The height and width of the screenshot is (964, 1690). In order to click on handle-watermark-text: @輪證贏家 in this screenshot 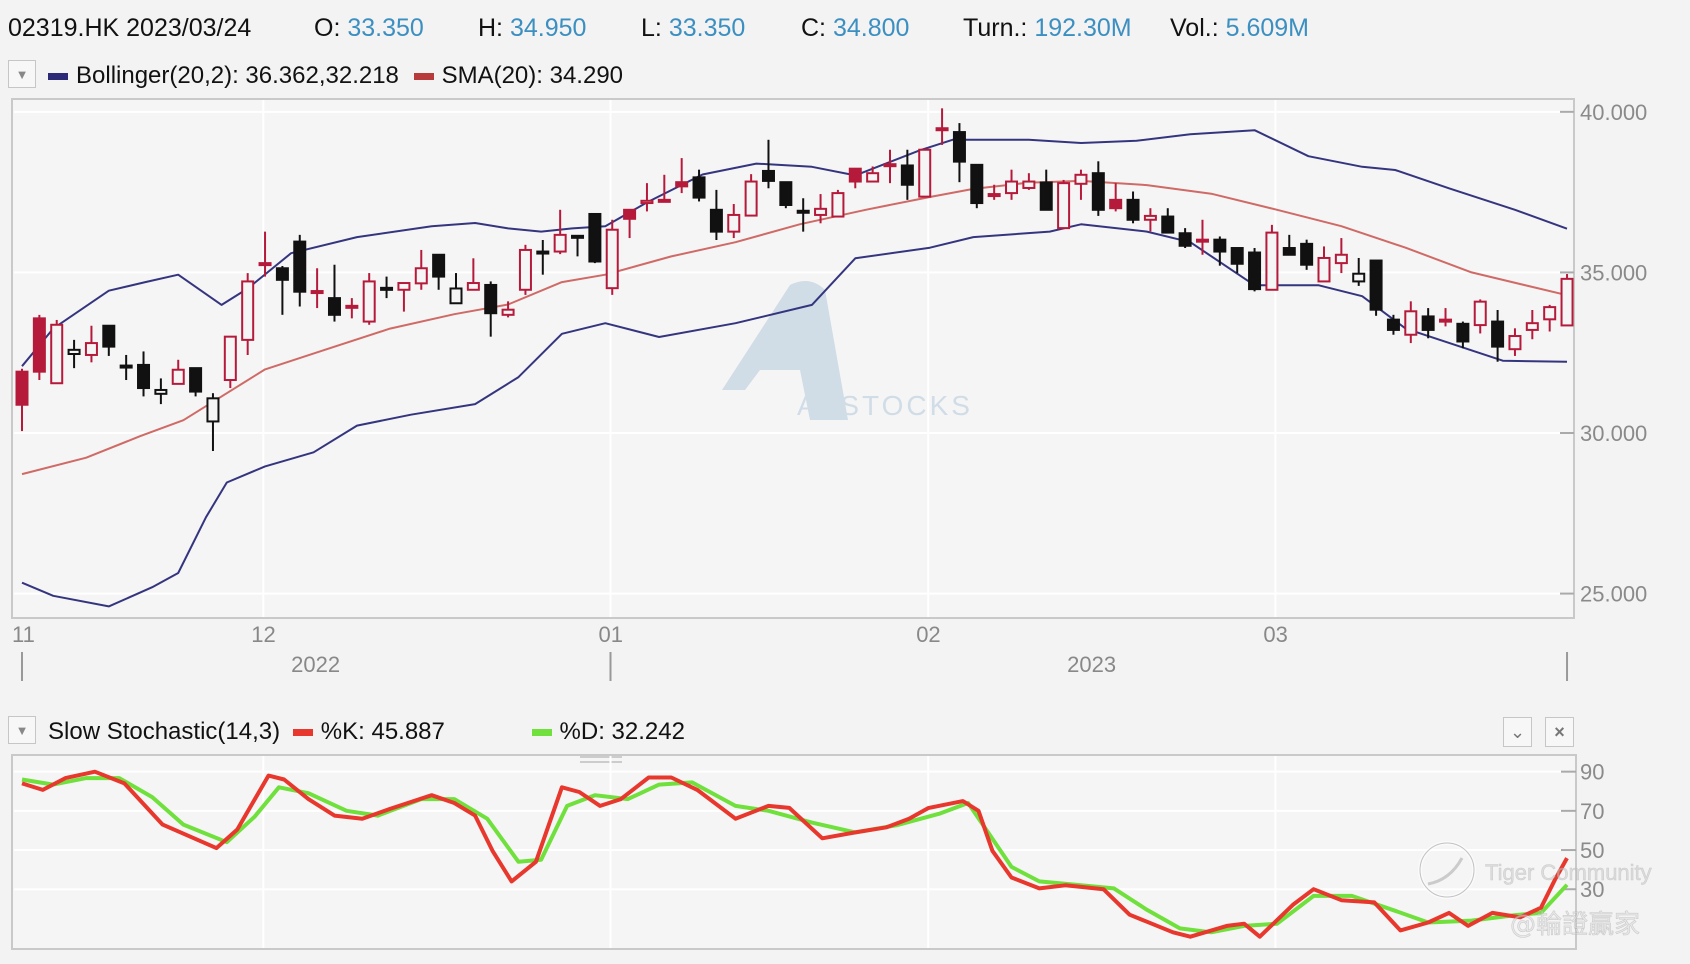, I will do `click(1575, 925)`.